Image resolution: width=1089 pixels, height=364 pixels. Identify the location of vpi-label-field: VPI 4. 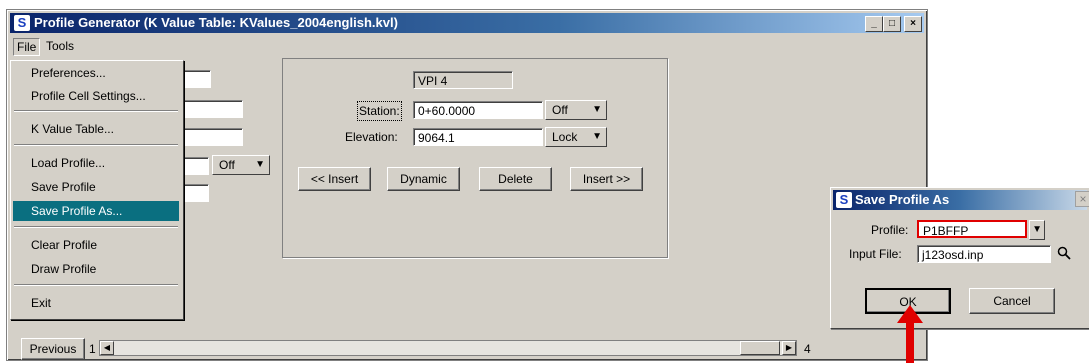
(463, 80).